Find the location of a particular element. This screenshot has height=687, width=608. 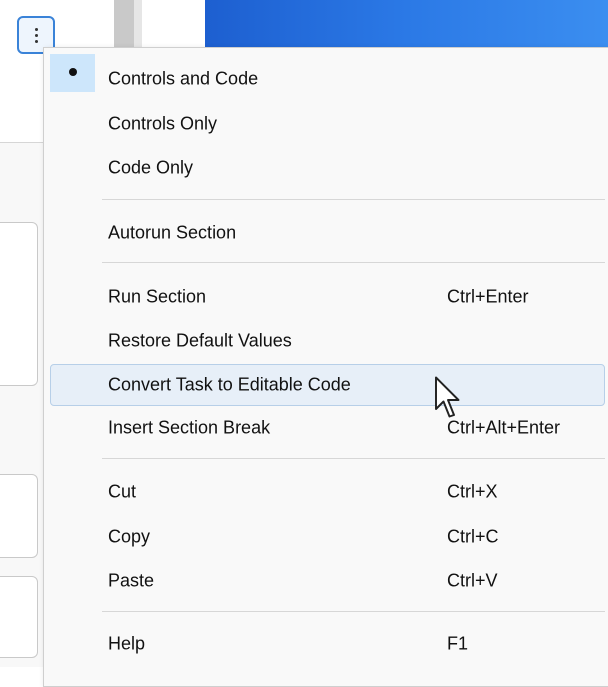

desktop-wallpaper is located at coordinates (406, 24).